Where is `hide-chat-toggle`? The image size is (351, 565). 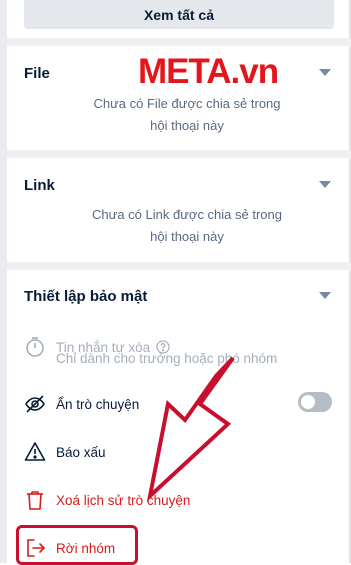 hide-chat-toggle is located at coordinates (315, 402).